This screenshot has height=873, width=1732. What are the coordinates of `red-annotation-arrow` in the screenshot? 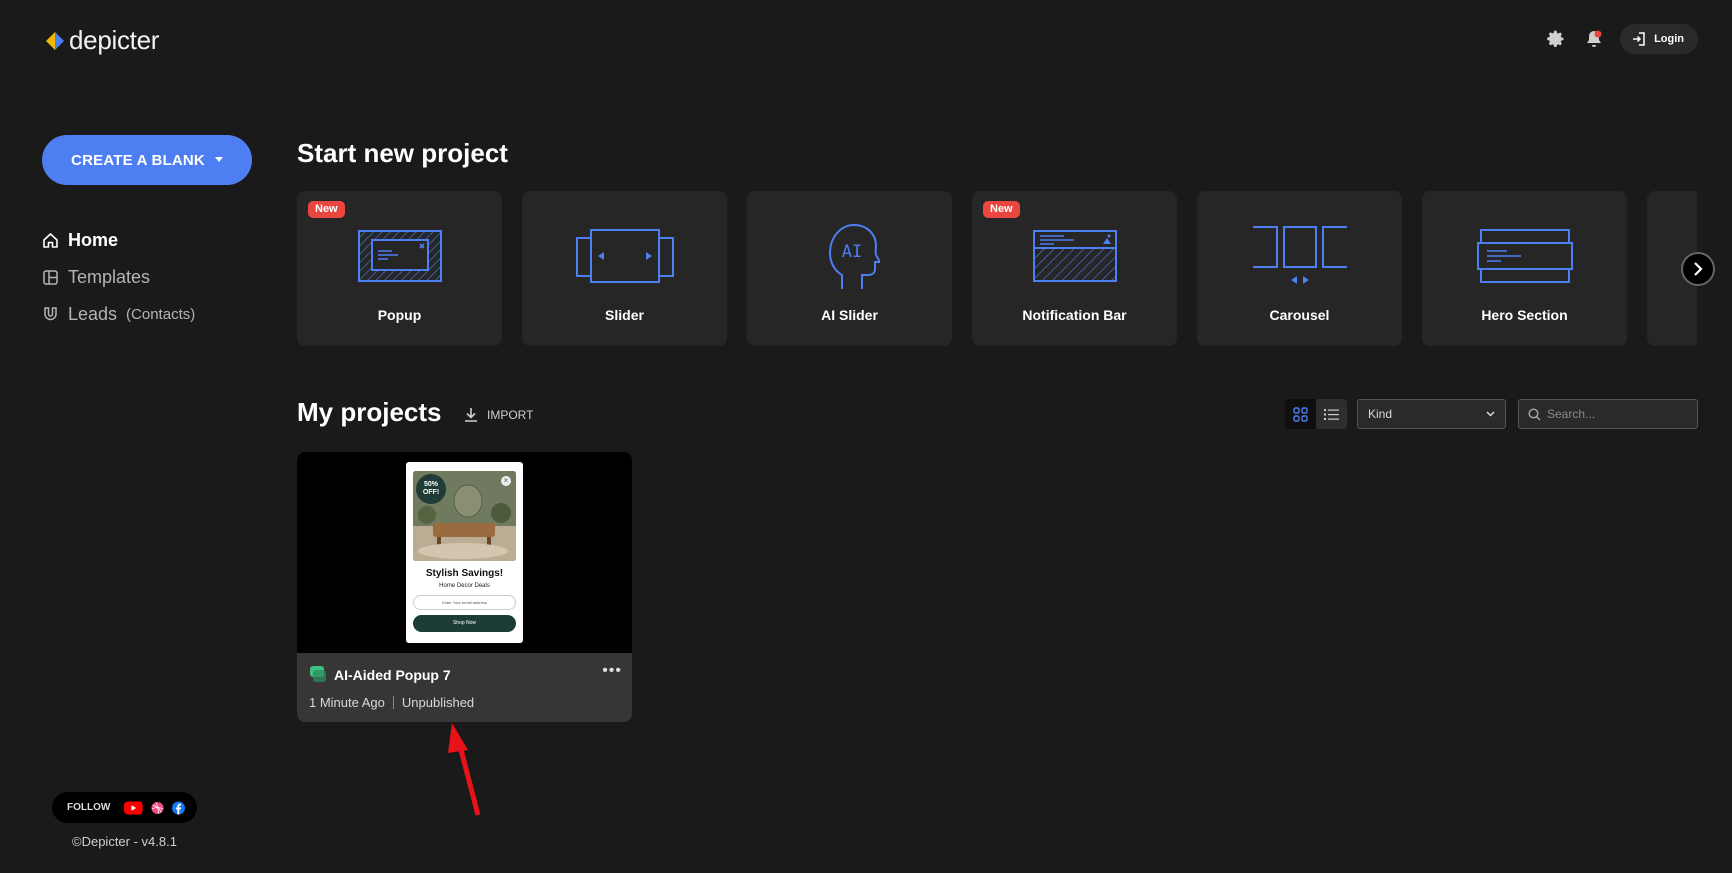 It's located at (464, 769).